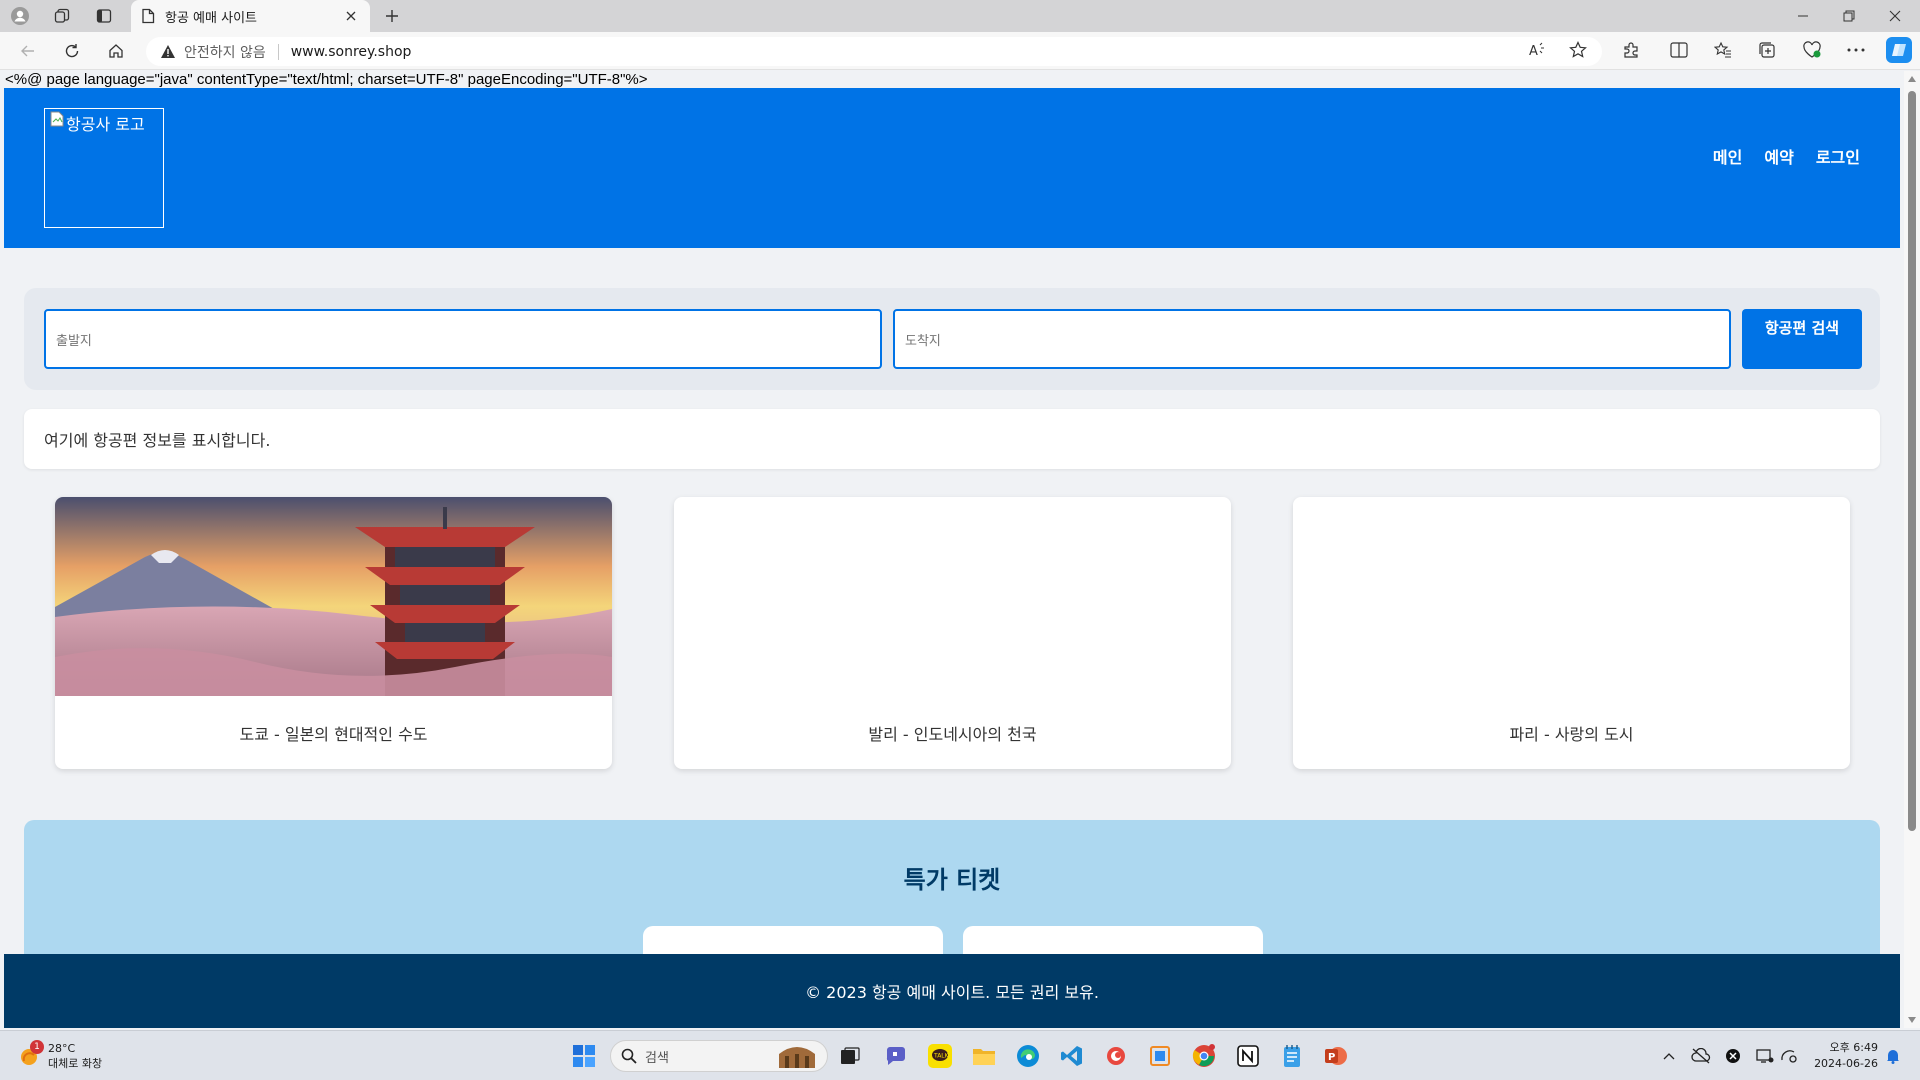  What do you see at coordinates (351, 52) in the screenshot?
I see `url-text: www.sonrey.shop` at bounding box center [351, 52].